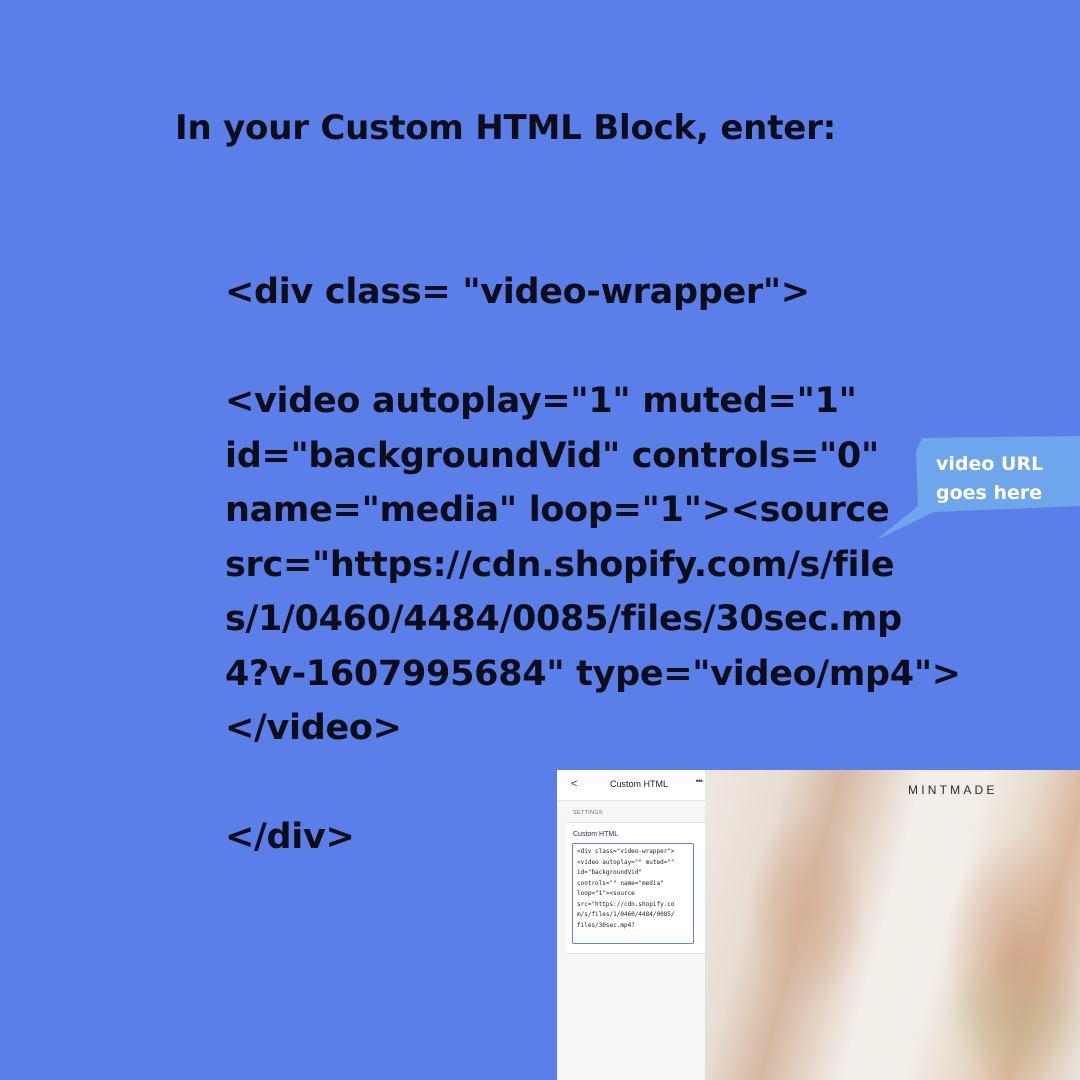  I want to click on code-line: 4?v-1607995684" type="video/mp4">, so click(593, 673).